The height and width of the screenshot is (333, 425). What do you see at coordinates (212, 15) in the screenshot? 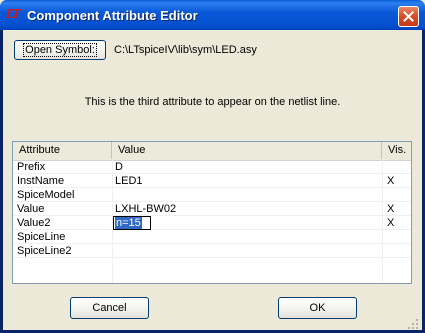
I see `title-bar: LT Component Attribute Editor` at bounding box center [212, 15].